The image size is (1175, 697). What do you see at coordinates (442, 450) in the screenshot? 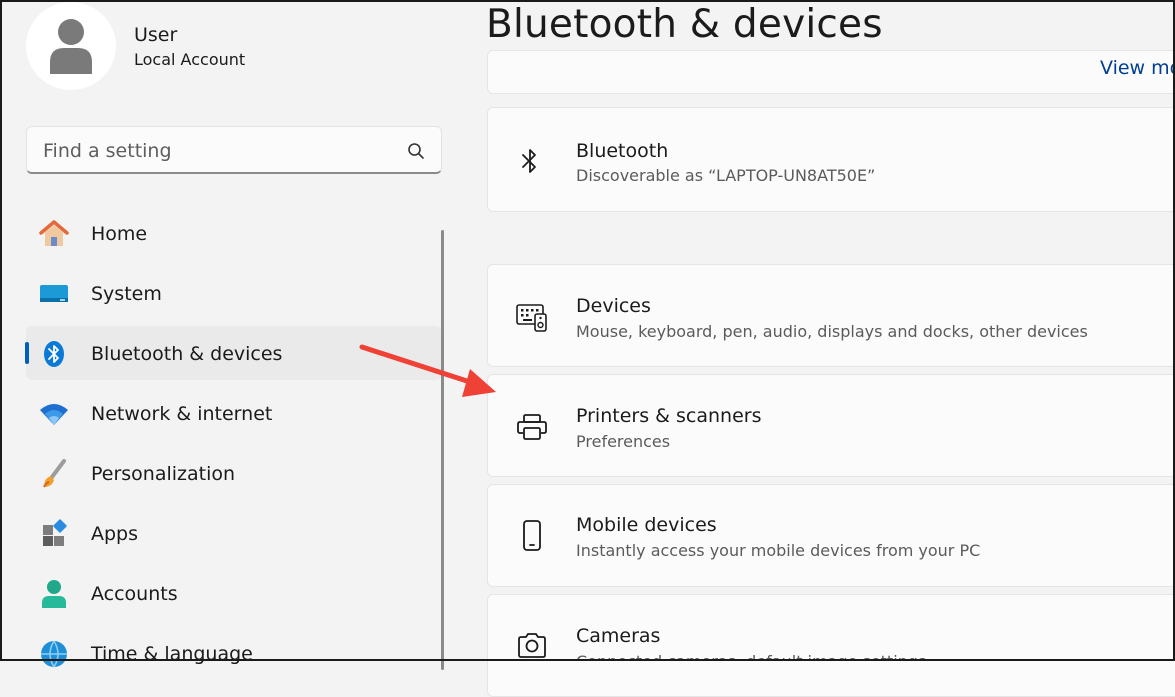
I see `sidebar-scrollbar` at bounding box center [442, 450].